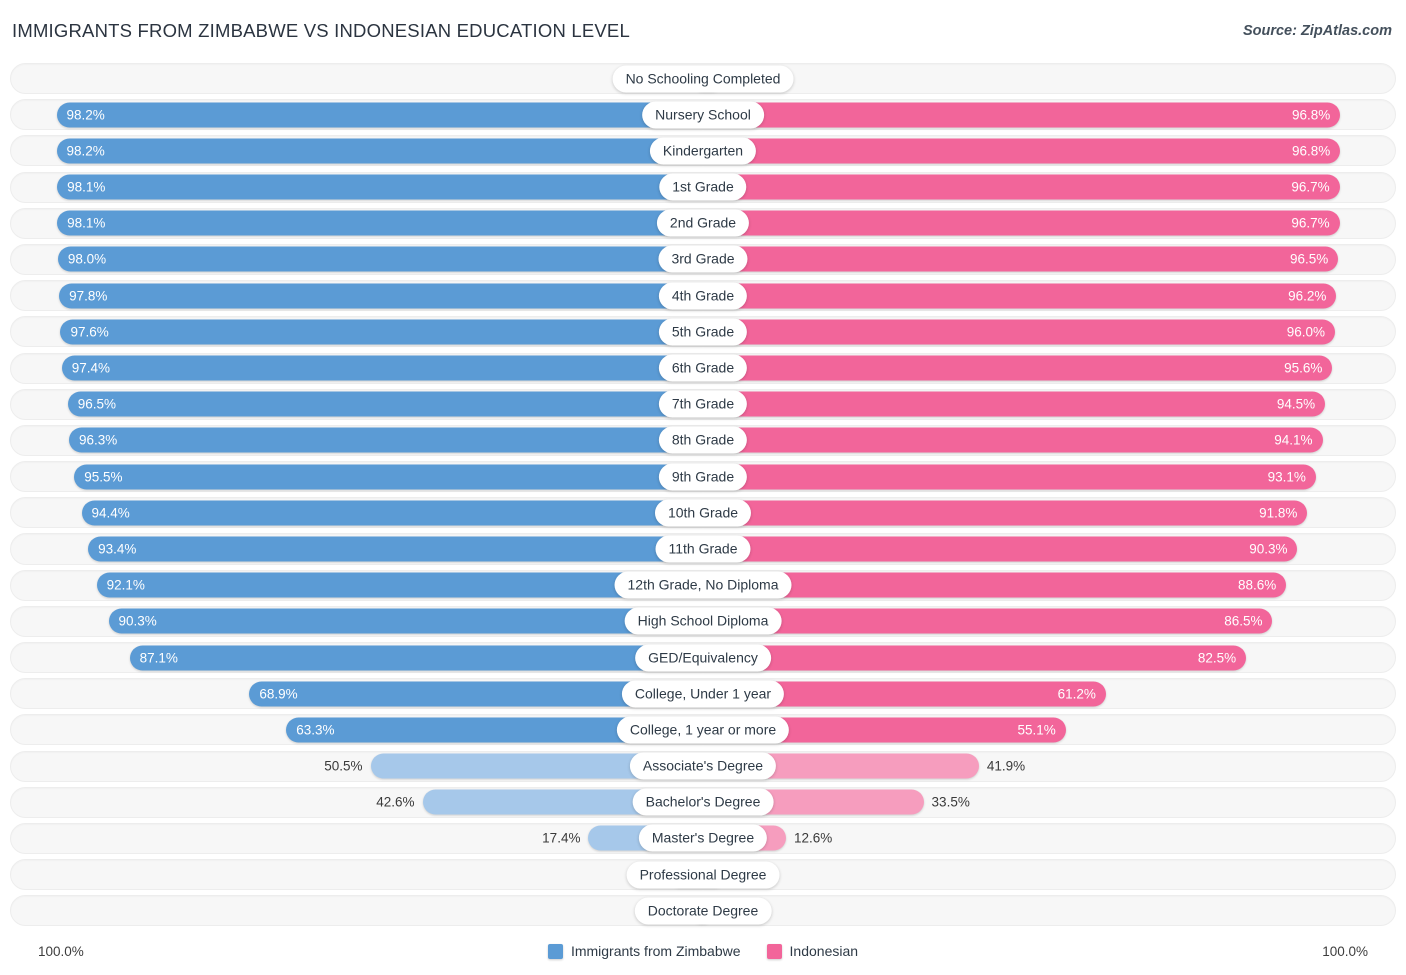 The image size is (1406, 975). I want to click on right-half: 3.2%, so click(1049, 78).